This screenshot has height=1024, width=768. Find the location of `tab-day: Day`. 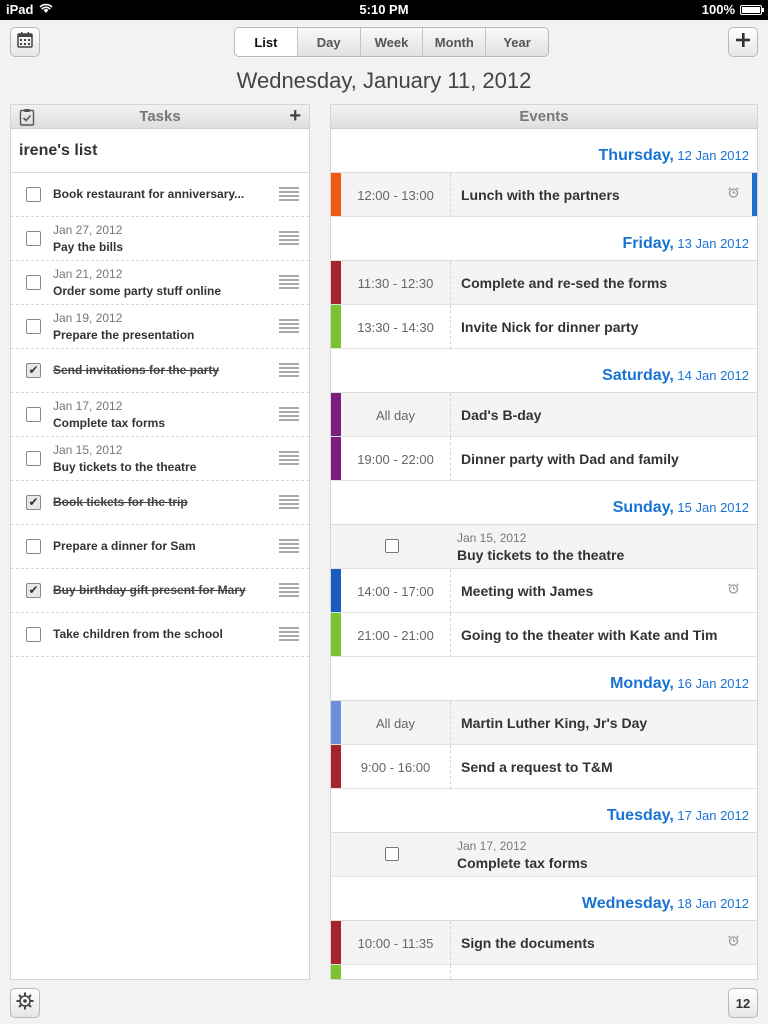

tab-day: Day is located at coordinates (328, 42).